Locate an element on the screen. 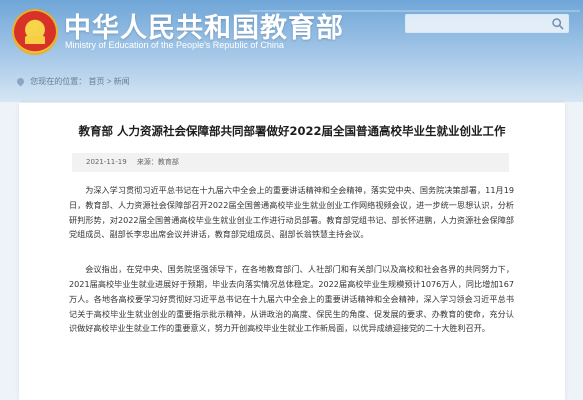 Image resolution: width=583 pixels, height=400 pixels. star-icon: ★ is located at coordinates (34, 26).